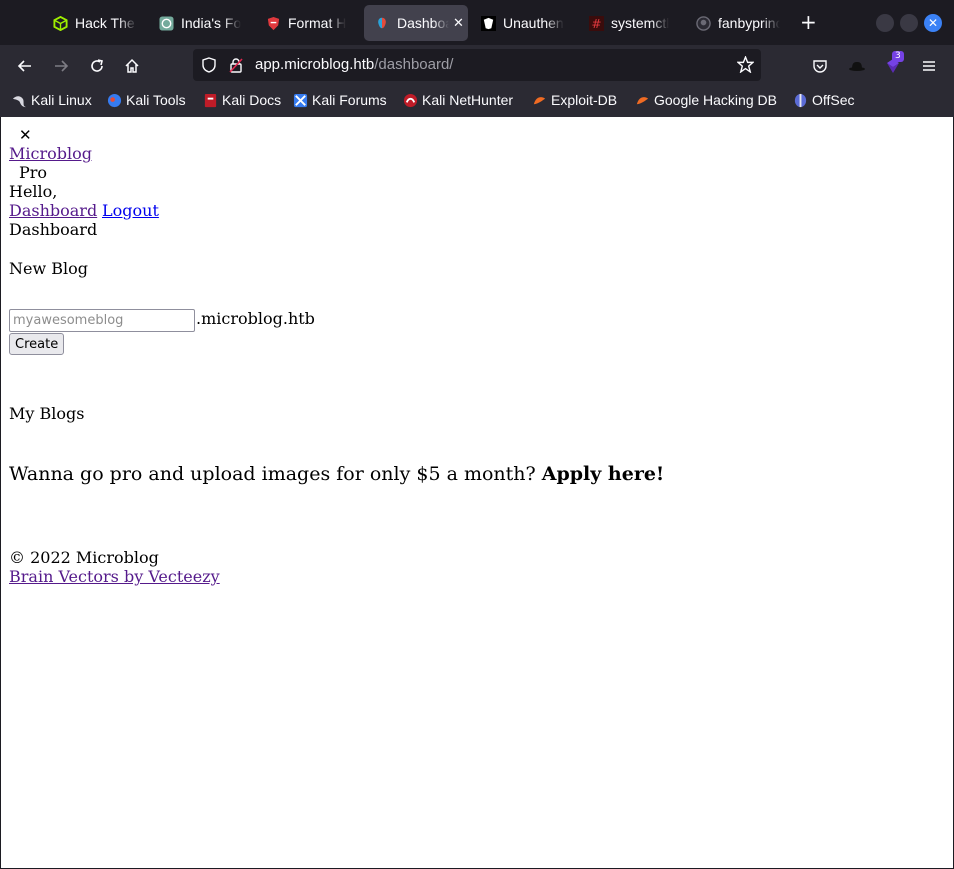 Image resolution: width=954 pixels, height=869 pixels. Describe the element at coordinates (929, 66) in the screenshot. I see `hamburger-menu-icon` at that location.